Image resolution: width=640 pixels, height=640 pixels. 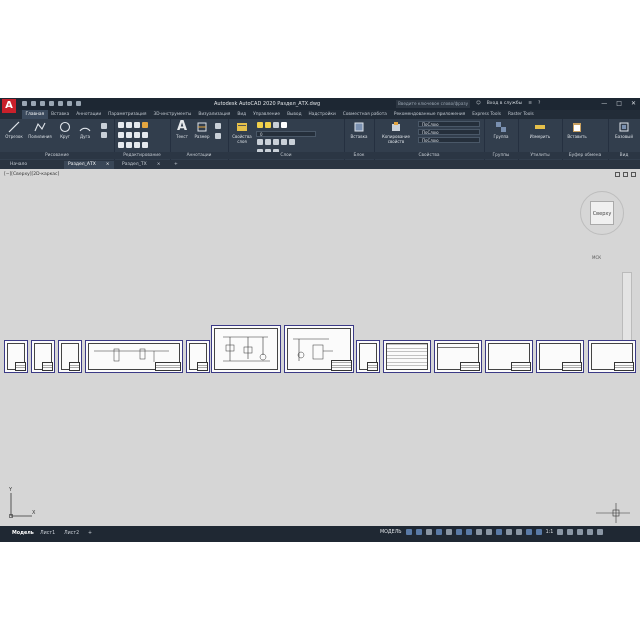 What do you see at coordinates (121, 145) in the screenshot?
I see `stretch-icon` at bounding box center [121, 145].